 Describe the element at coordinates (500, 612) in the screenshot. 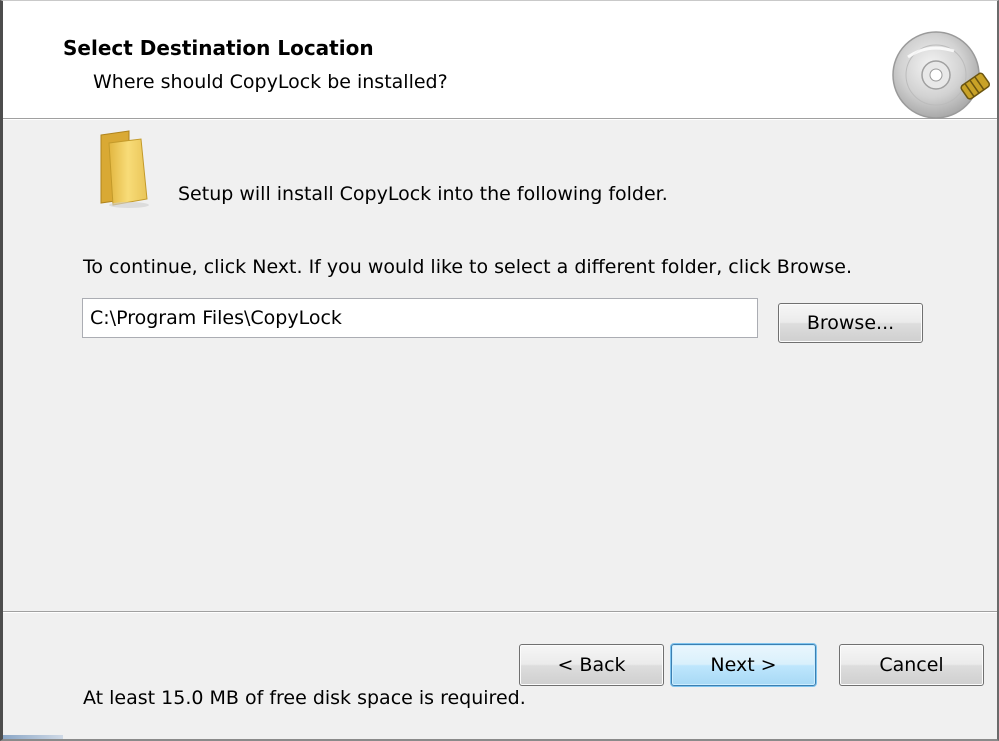

I see `footer-divider` at that location.